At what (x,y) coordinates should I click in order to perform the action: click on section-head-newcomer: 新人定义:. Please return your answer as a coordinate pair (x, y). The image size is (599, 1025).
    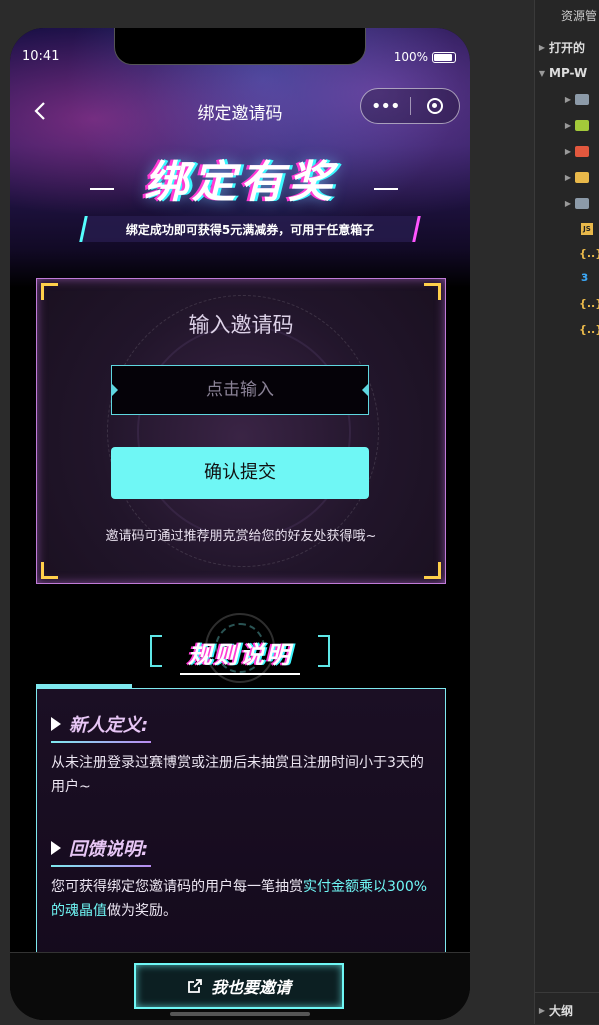
    Looking at the image, I should click on (99, 724).